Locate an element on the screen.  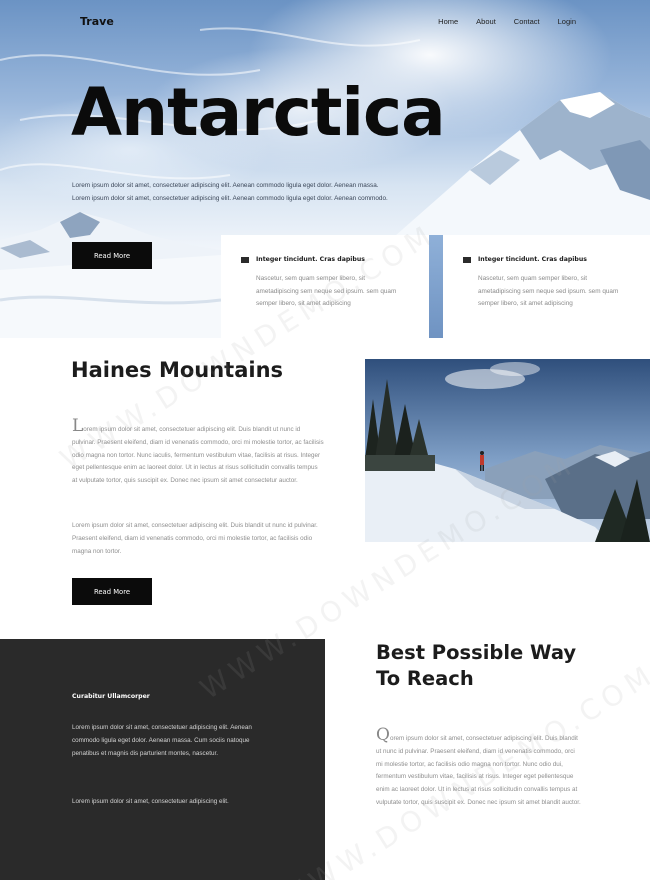
title-line: Best Possible Way is located at coordinates (476, 652).